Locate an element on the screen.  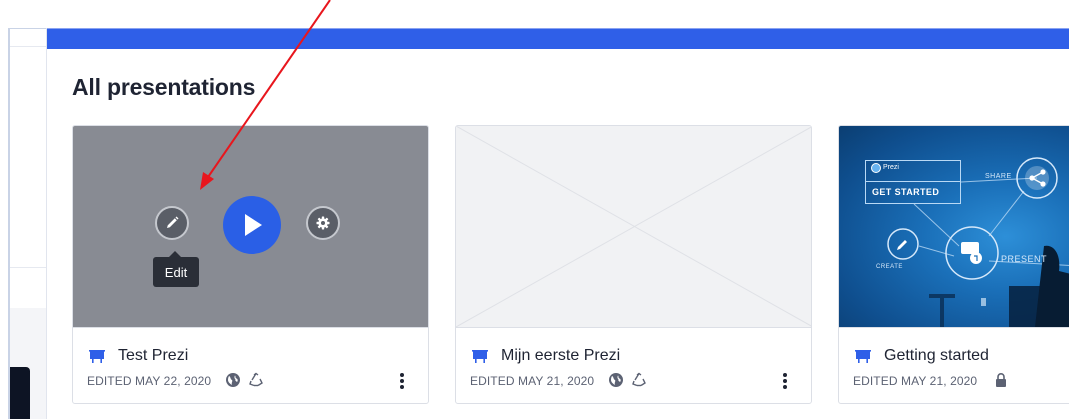
card-title: Test Prezi is located at coordinates (153, 356).